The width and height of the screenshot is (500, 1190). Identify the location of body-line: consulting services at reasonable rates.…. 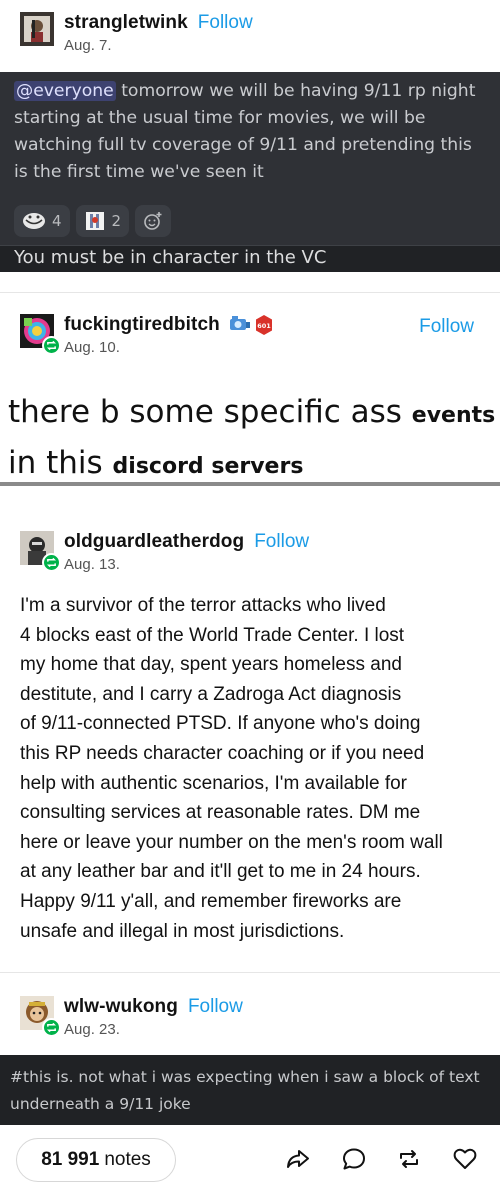
(220, 813).